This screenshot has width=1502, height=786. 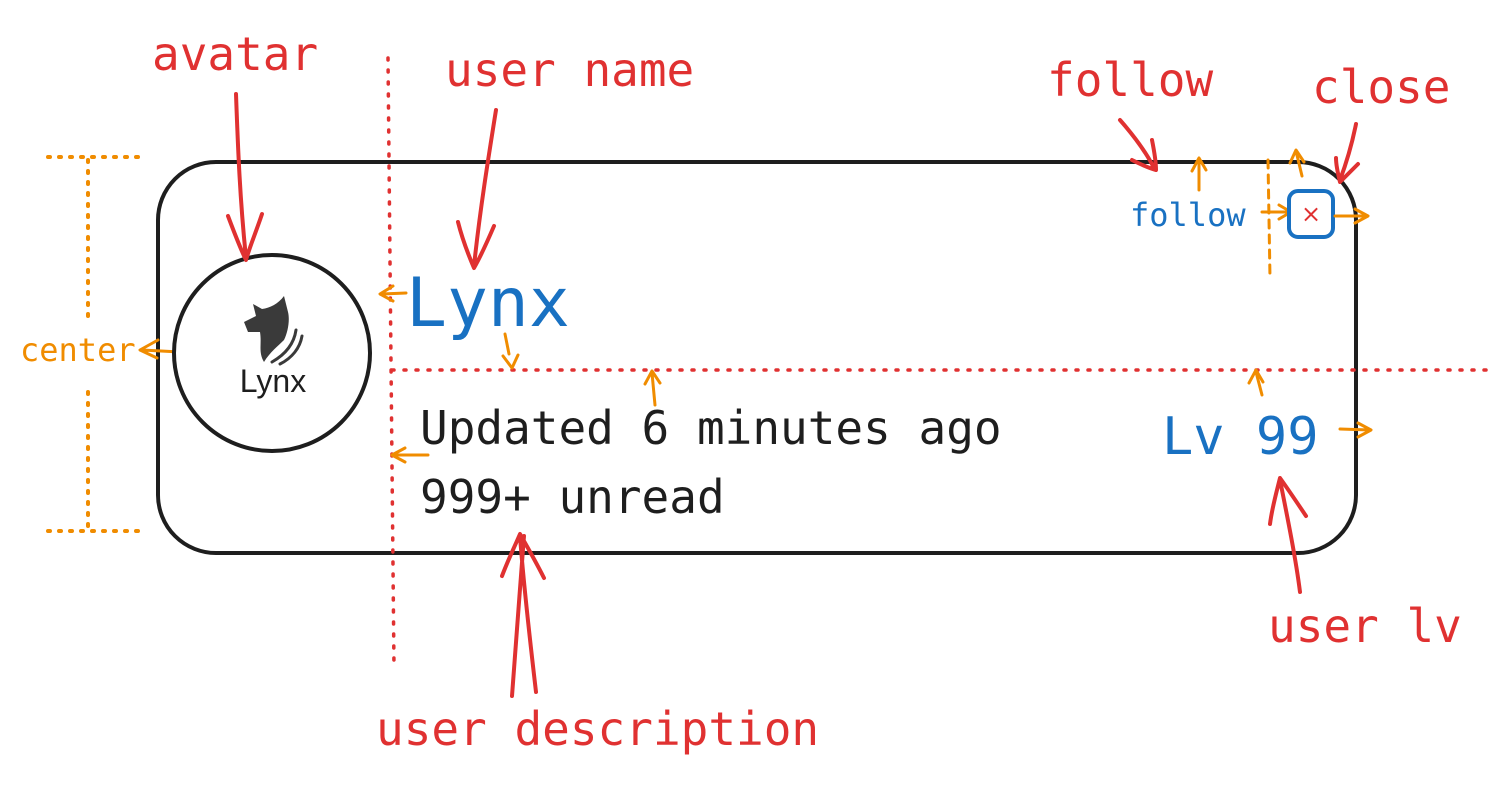 I want to click on center-label: center, so click(x=78, y=350).